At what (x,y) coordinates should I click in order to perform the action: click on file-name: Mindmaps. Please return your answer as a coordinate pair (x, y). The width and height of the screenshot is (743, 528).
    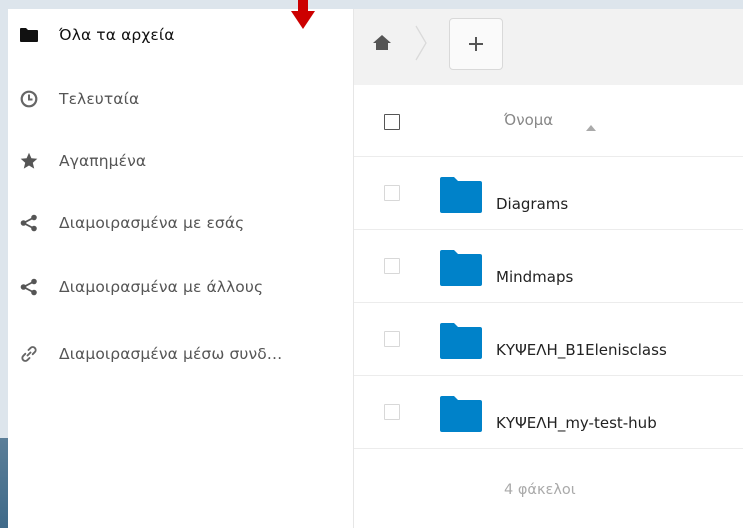
    Looking at the image, I should click on (534, 277).